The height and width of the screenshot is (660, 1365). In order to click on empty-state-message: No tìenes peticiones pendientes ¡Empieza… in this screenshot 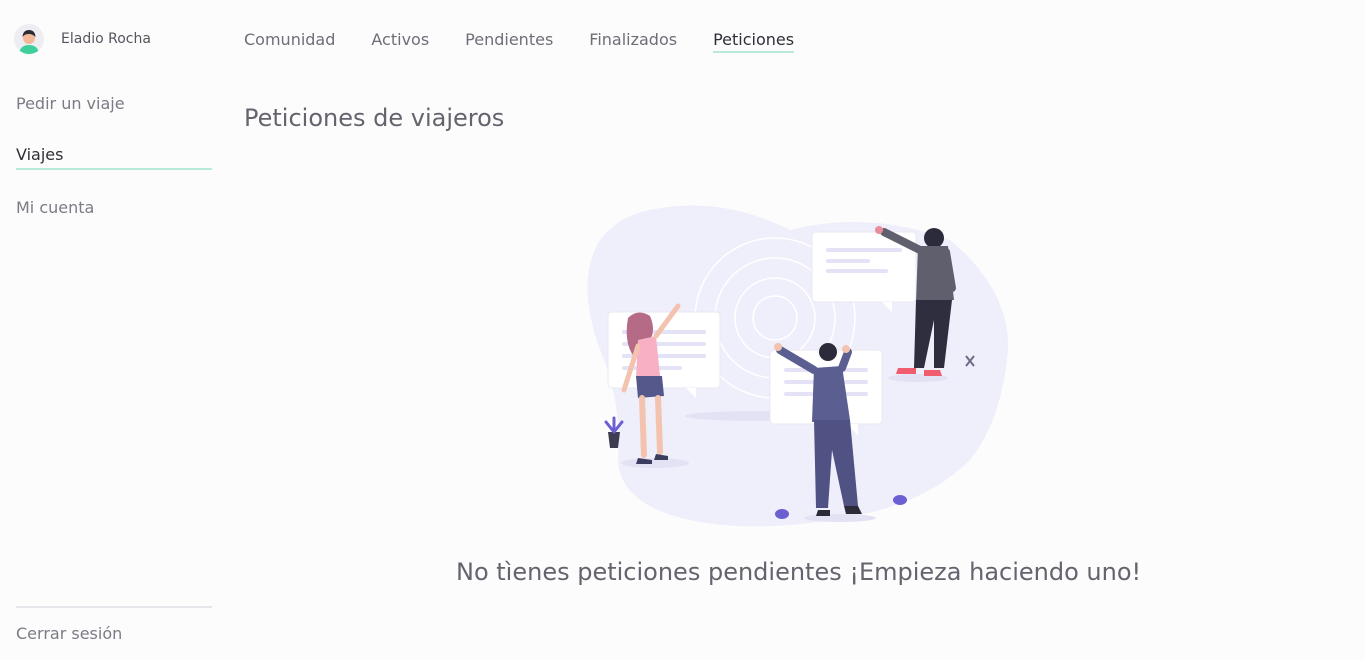, I will do `click(799, 572)`.